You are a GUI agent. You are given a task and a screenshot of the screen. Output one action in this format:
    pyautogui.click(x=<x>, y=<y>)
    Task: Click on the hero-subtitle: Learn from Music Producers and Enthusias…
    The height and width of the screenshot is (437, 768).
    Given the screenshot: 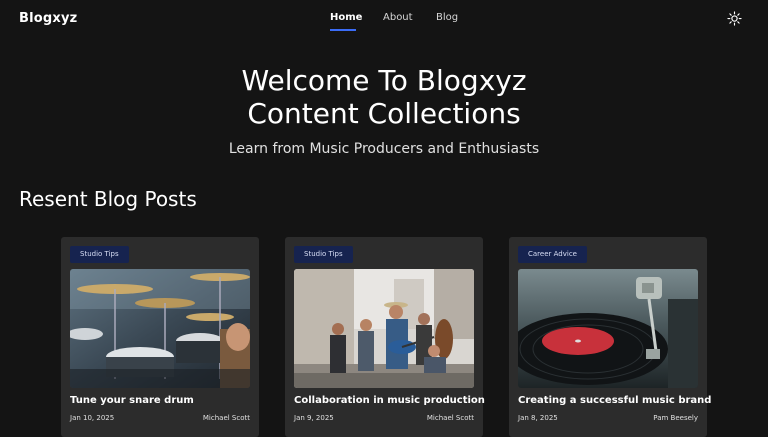 What is the action you would take?
    pyautogui.click(x=384, y=149)
    